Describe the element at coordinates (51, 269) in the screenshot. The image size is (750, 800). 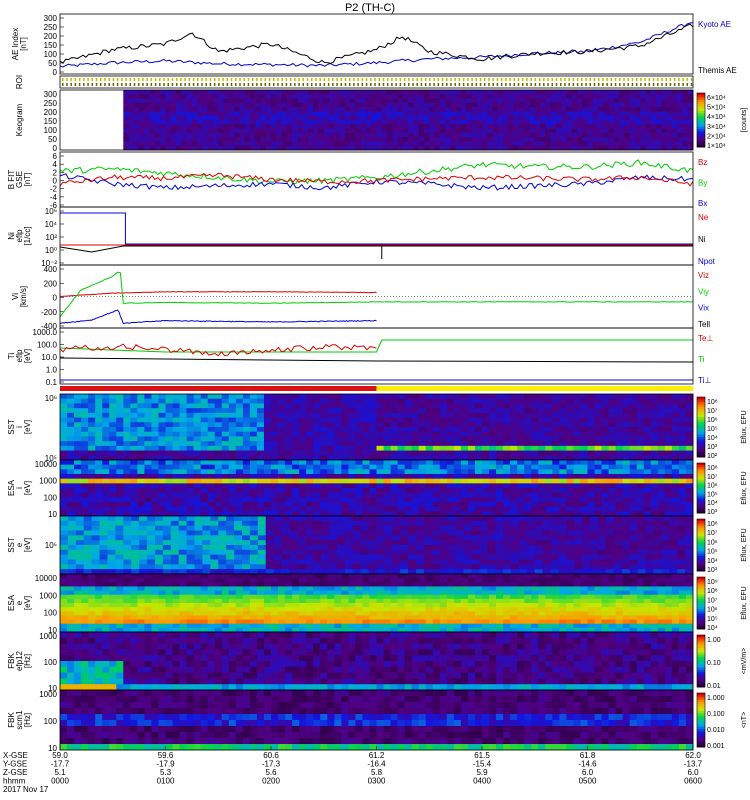
I see `ytick-velocity-0: 400` at that location.